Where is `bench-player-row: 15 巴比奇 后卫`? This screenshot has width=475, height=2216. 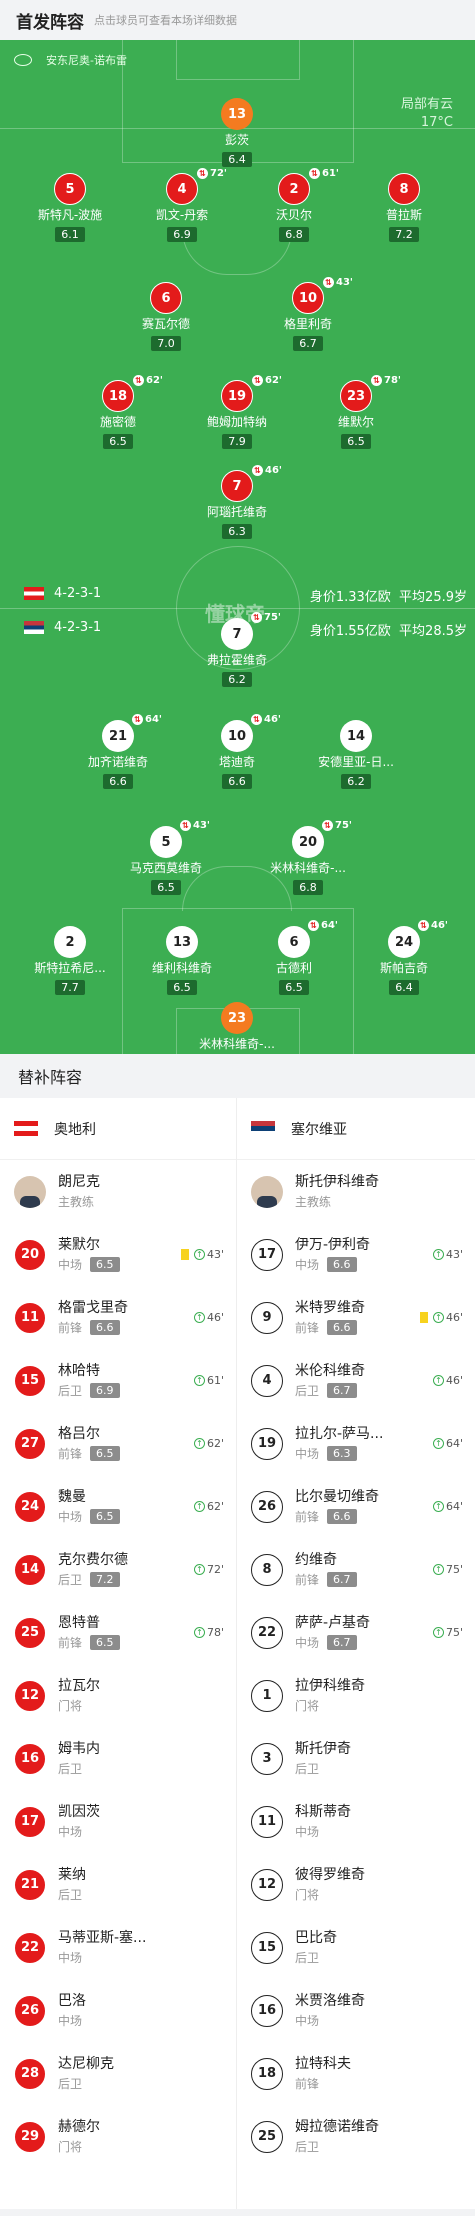
bench-player-row: 15 巴比奇 后卫 is located at coordinates (356, 1947).